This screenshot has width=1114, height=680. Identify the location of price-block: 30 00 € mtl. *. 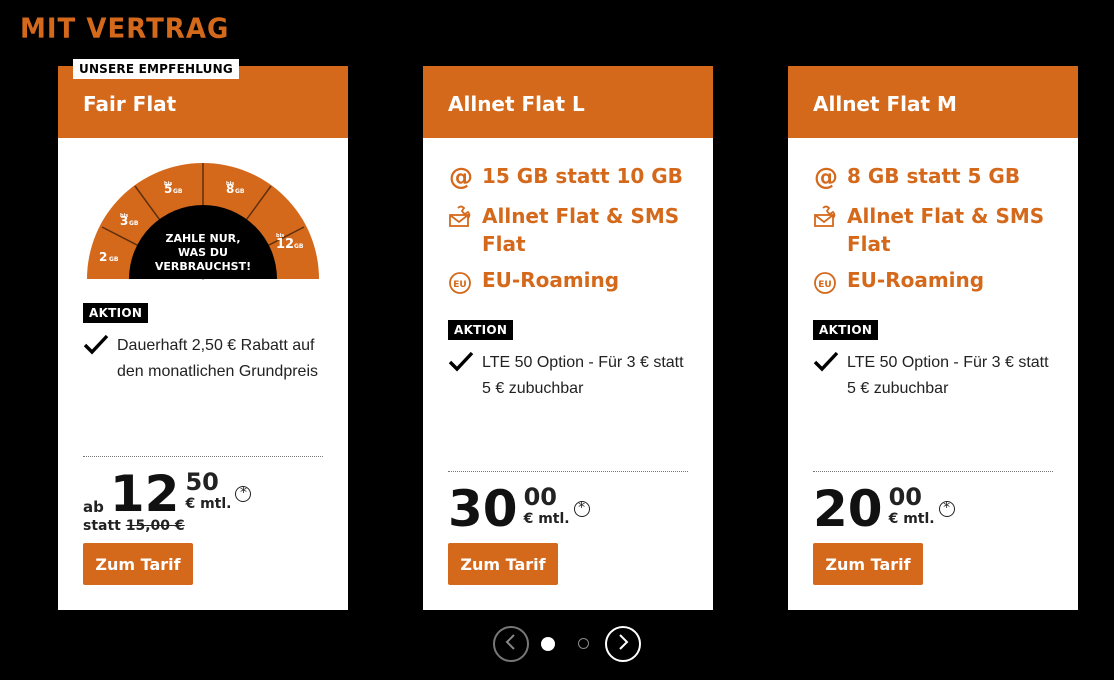
(519, 509).